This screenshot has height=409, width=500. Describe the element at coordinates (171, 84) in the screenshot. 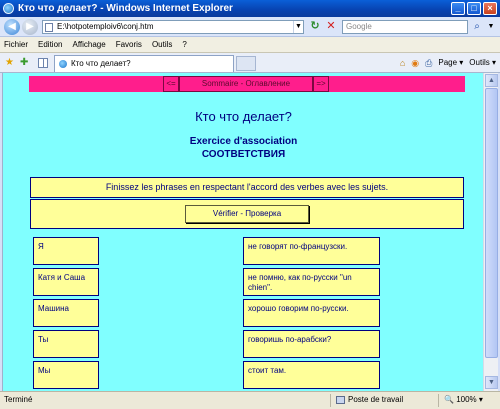

I see `prev-page-button: <=` at that location.